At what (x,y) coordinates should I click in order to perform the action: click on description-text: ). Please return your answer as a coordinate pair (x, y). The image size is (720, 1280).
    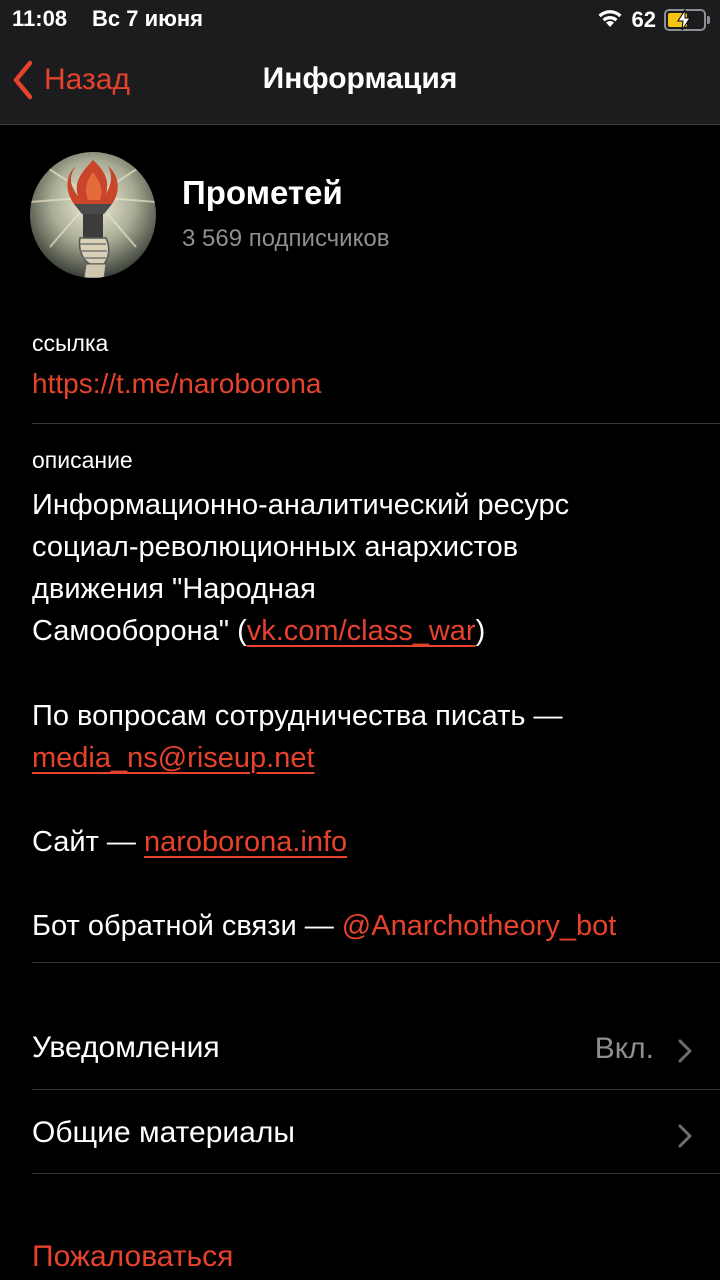
    Looking at the image, I should click on (480, 631).